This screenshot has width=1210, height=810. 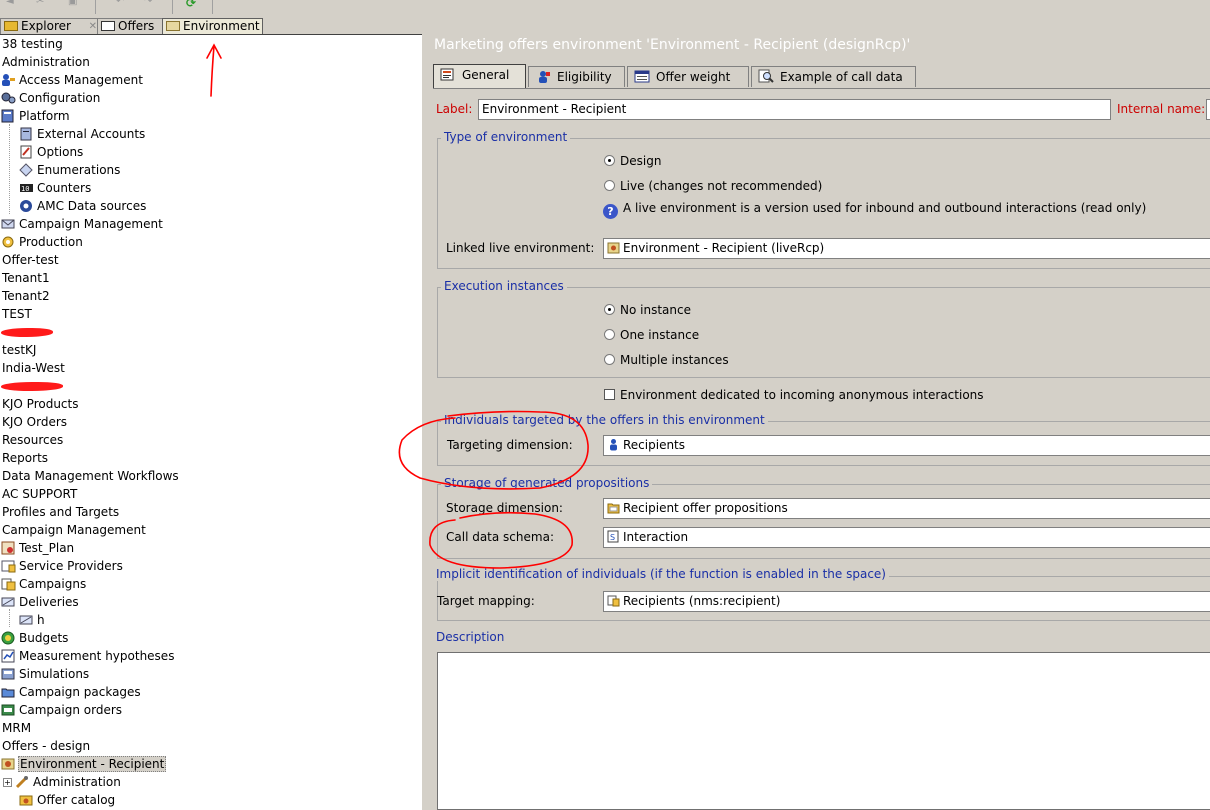 What do you see at coordinates (40, 602) in the screenshot?
I see `tree-item: Deliveries` at bounding box center [40, 602].